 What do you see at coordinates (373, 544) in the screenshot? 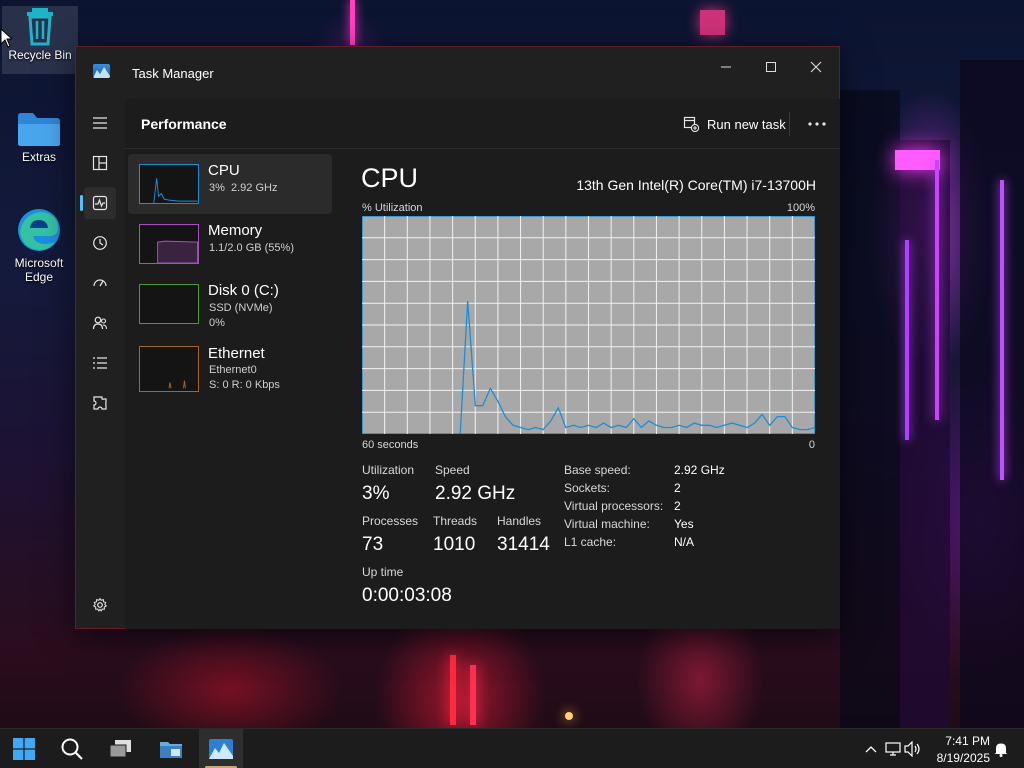
I see `processes-value: 73` at bounding box center [373, 544].